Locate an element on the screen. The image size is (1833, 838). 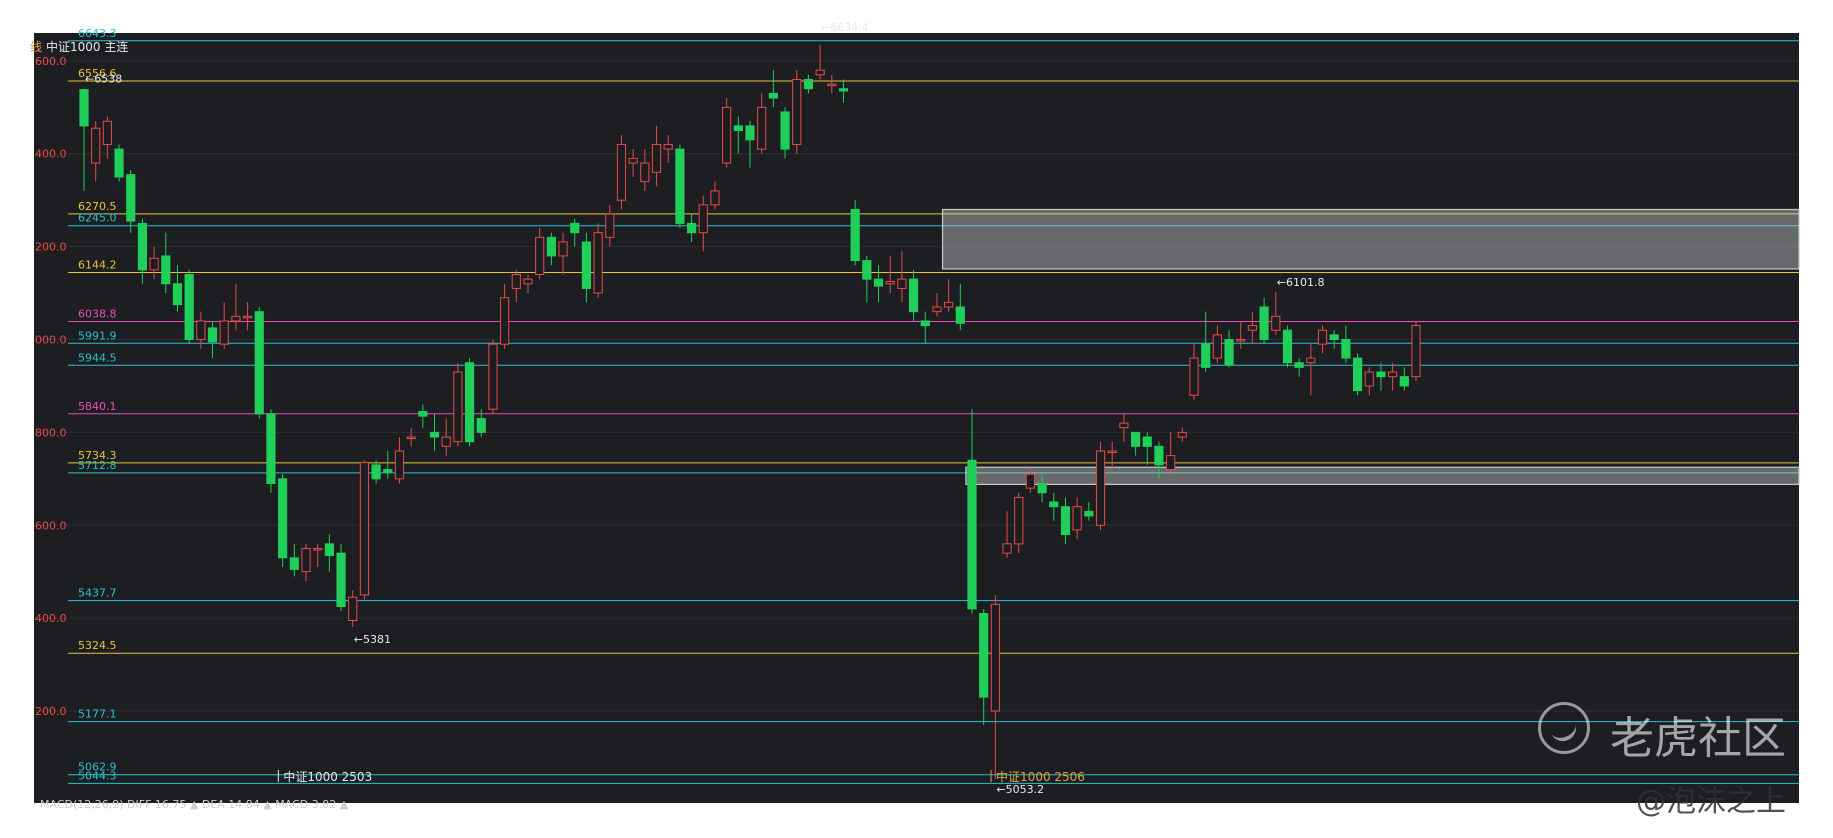
contract-label: 中证1000 2503 is located at coordinates (327, 776).